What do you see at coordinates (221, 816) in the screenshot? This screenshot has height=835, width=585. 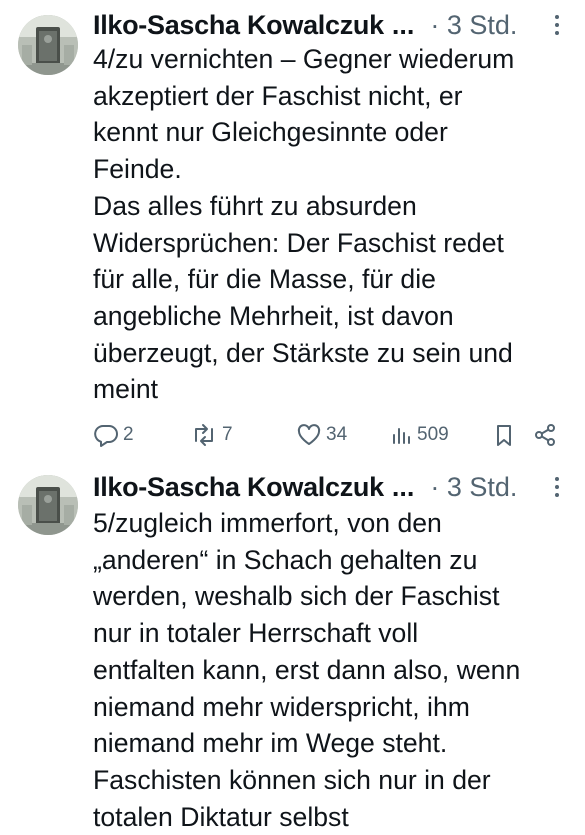 I see `tweet-text-line: totalen Diktatur selbst` at bounding box center [221, 816].